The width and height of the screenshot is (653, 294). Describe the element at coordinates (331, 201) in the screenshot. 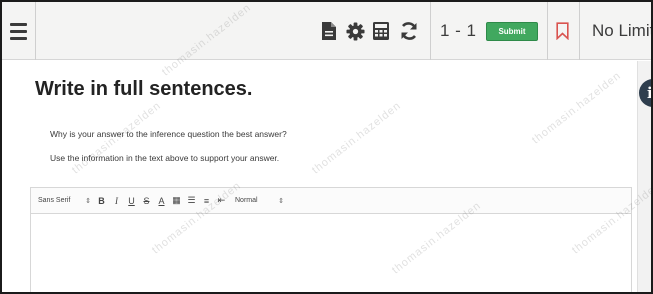

I see `editor-toolbar: Sans Serif ⇕ B I U S A ▦ ☰ ≡ ⇤ Normal ⇕` at that location.